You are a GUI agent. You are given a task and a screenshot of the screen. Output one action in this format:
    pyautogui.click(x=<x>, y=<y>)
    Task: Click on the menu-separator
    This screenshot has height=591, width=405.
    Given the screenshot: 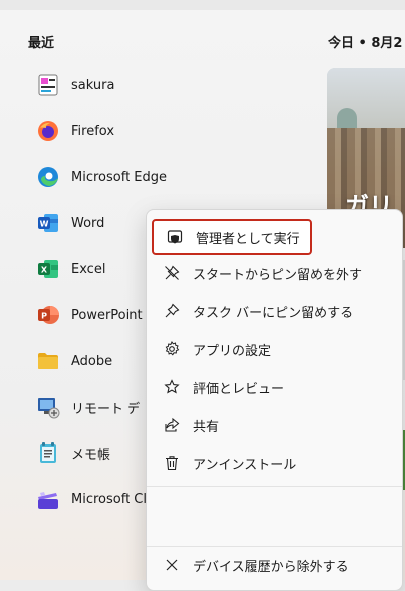 What is the action you would take?
    pyautogui.click(x=274, y=486)
    